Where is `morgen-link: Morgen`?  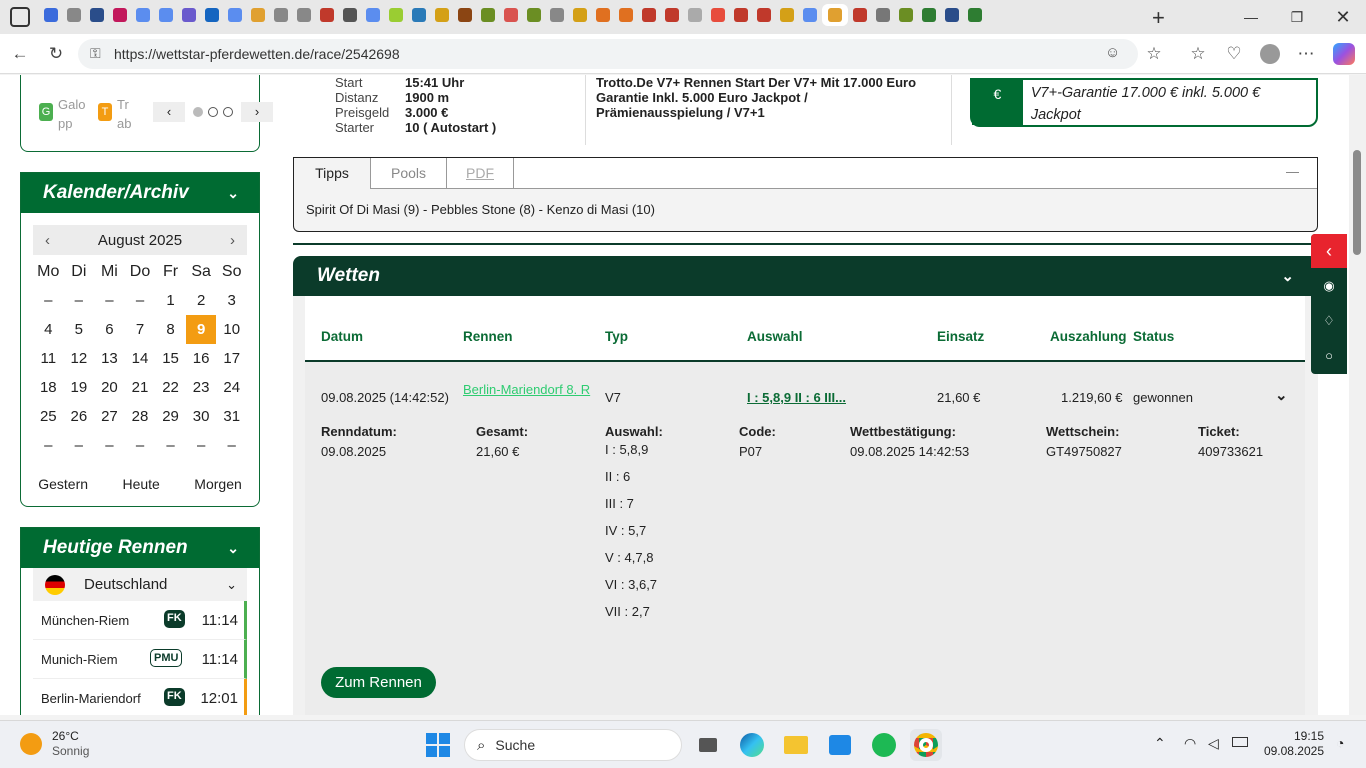 morgen-link: Morgen is located at coordinates (217, 484).